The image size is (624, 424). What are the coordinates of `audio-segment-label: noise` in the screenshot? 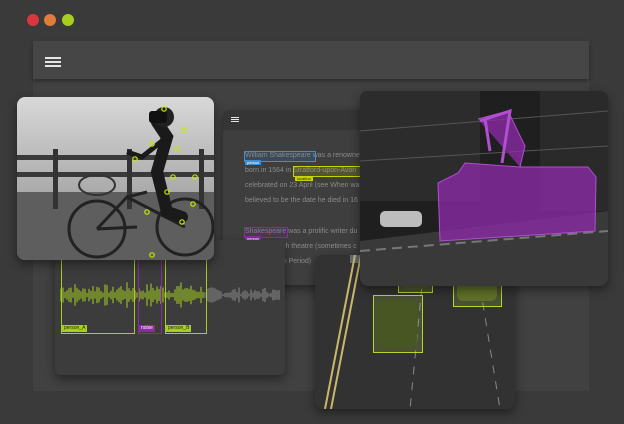 It's located at (147, 328).